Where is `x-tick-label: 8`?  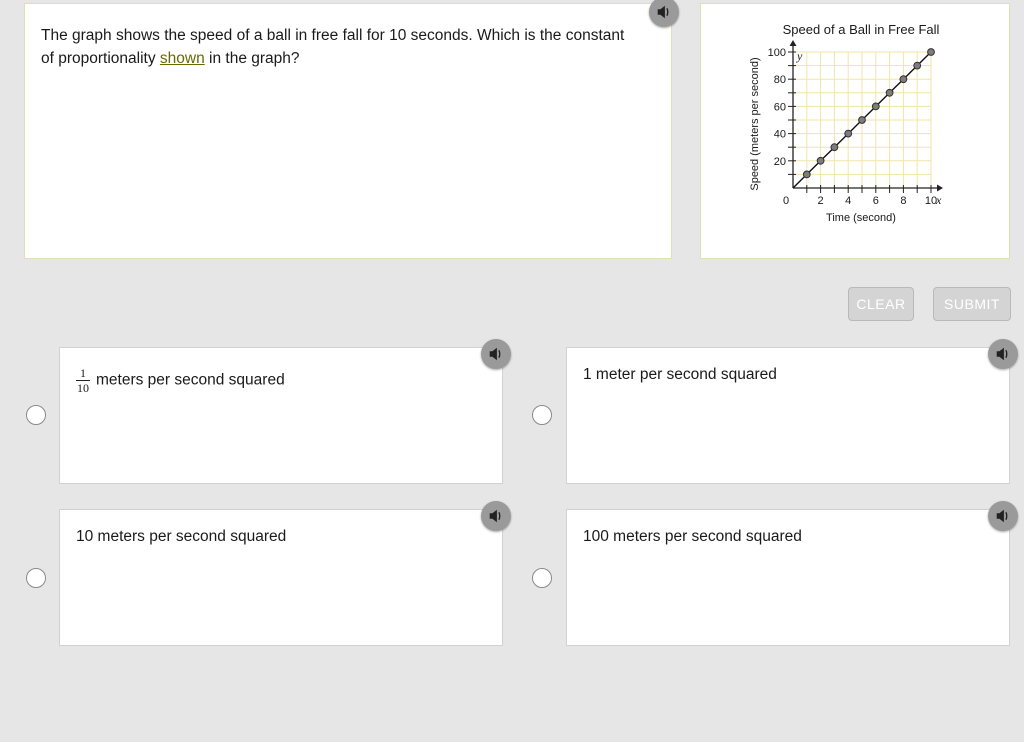 x-tick-label: 8 is located at coordinates (903, 201).